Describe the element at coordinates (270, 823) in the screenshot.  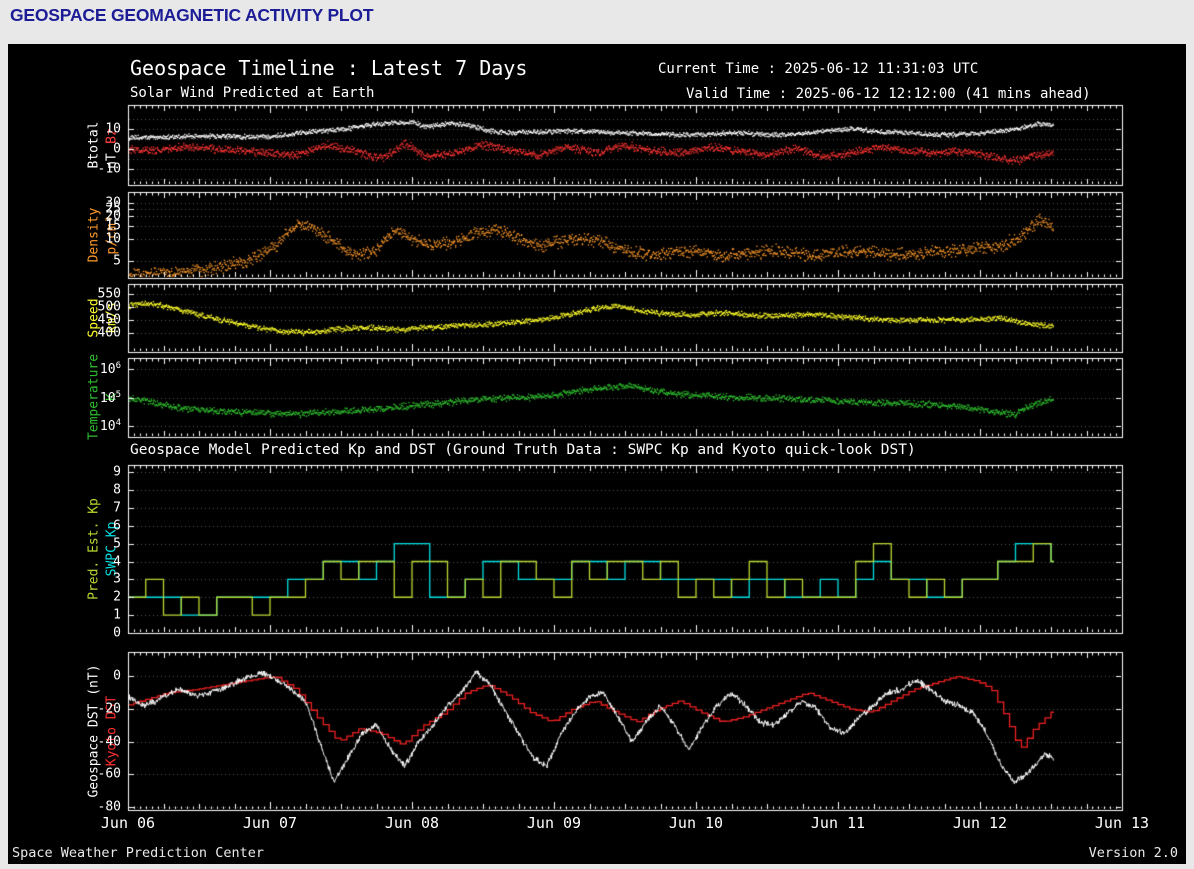
I see `x-axis-label: Jun 07` at that location.